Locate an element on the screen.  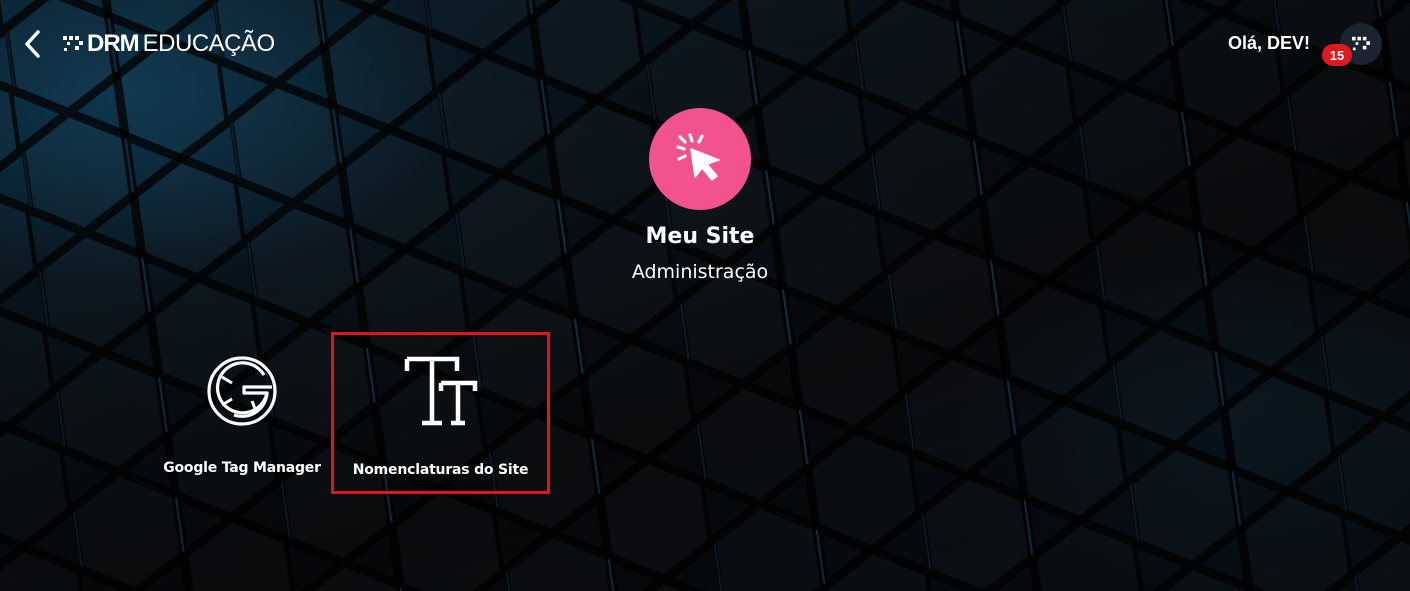
page-subtitle: Administração is located at coordinates (700, 272).